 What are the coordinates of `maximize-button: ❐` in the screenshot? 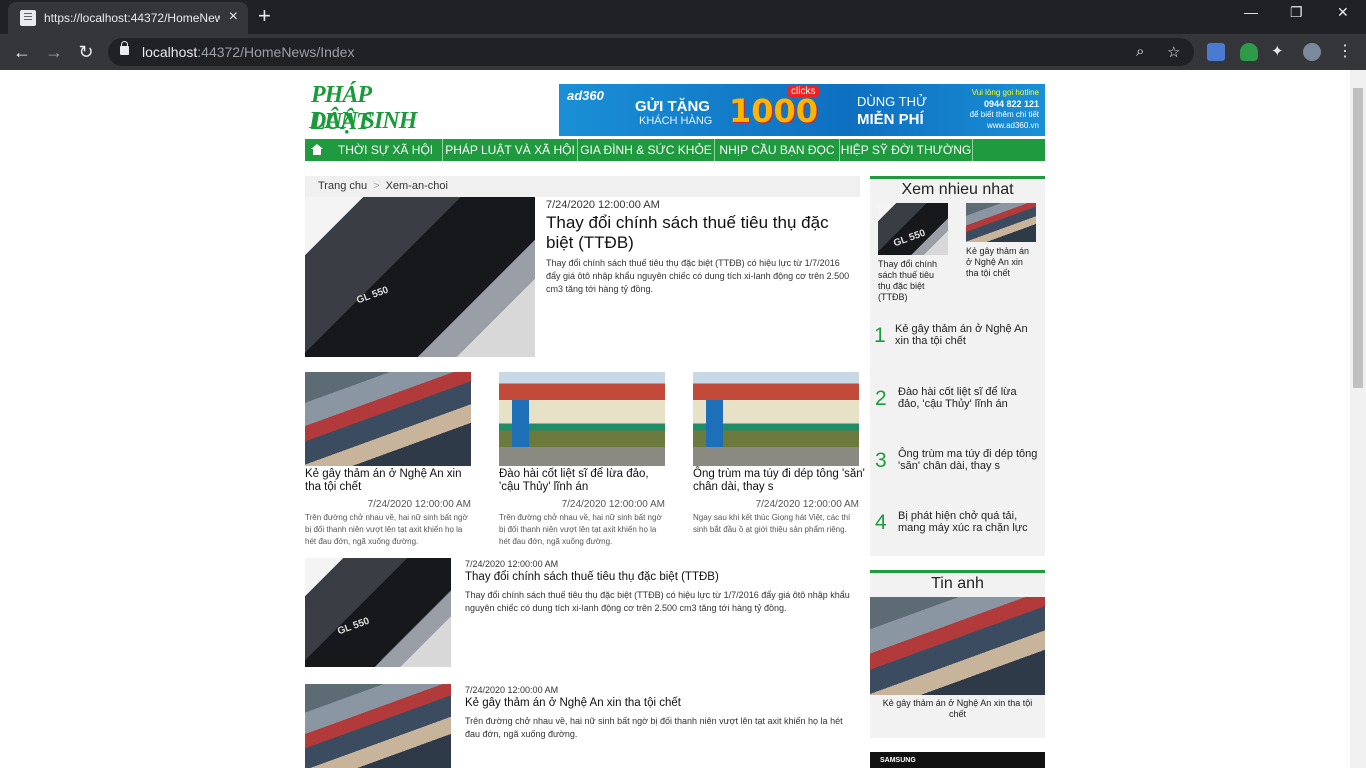 It's located at (1296, 12).